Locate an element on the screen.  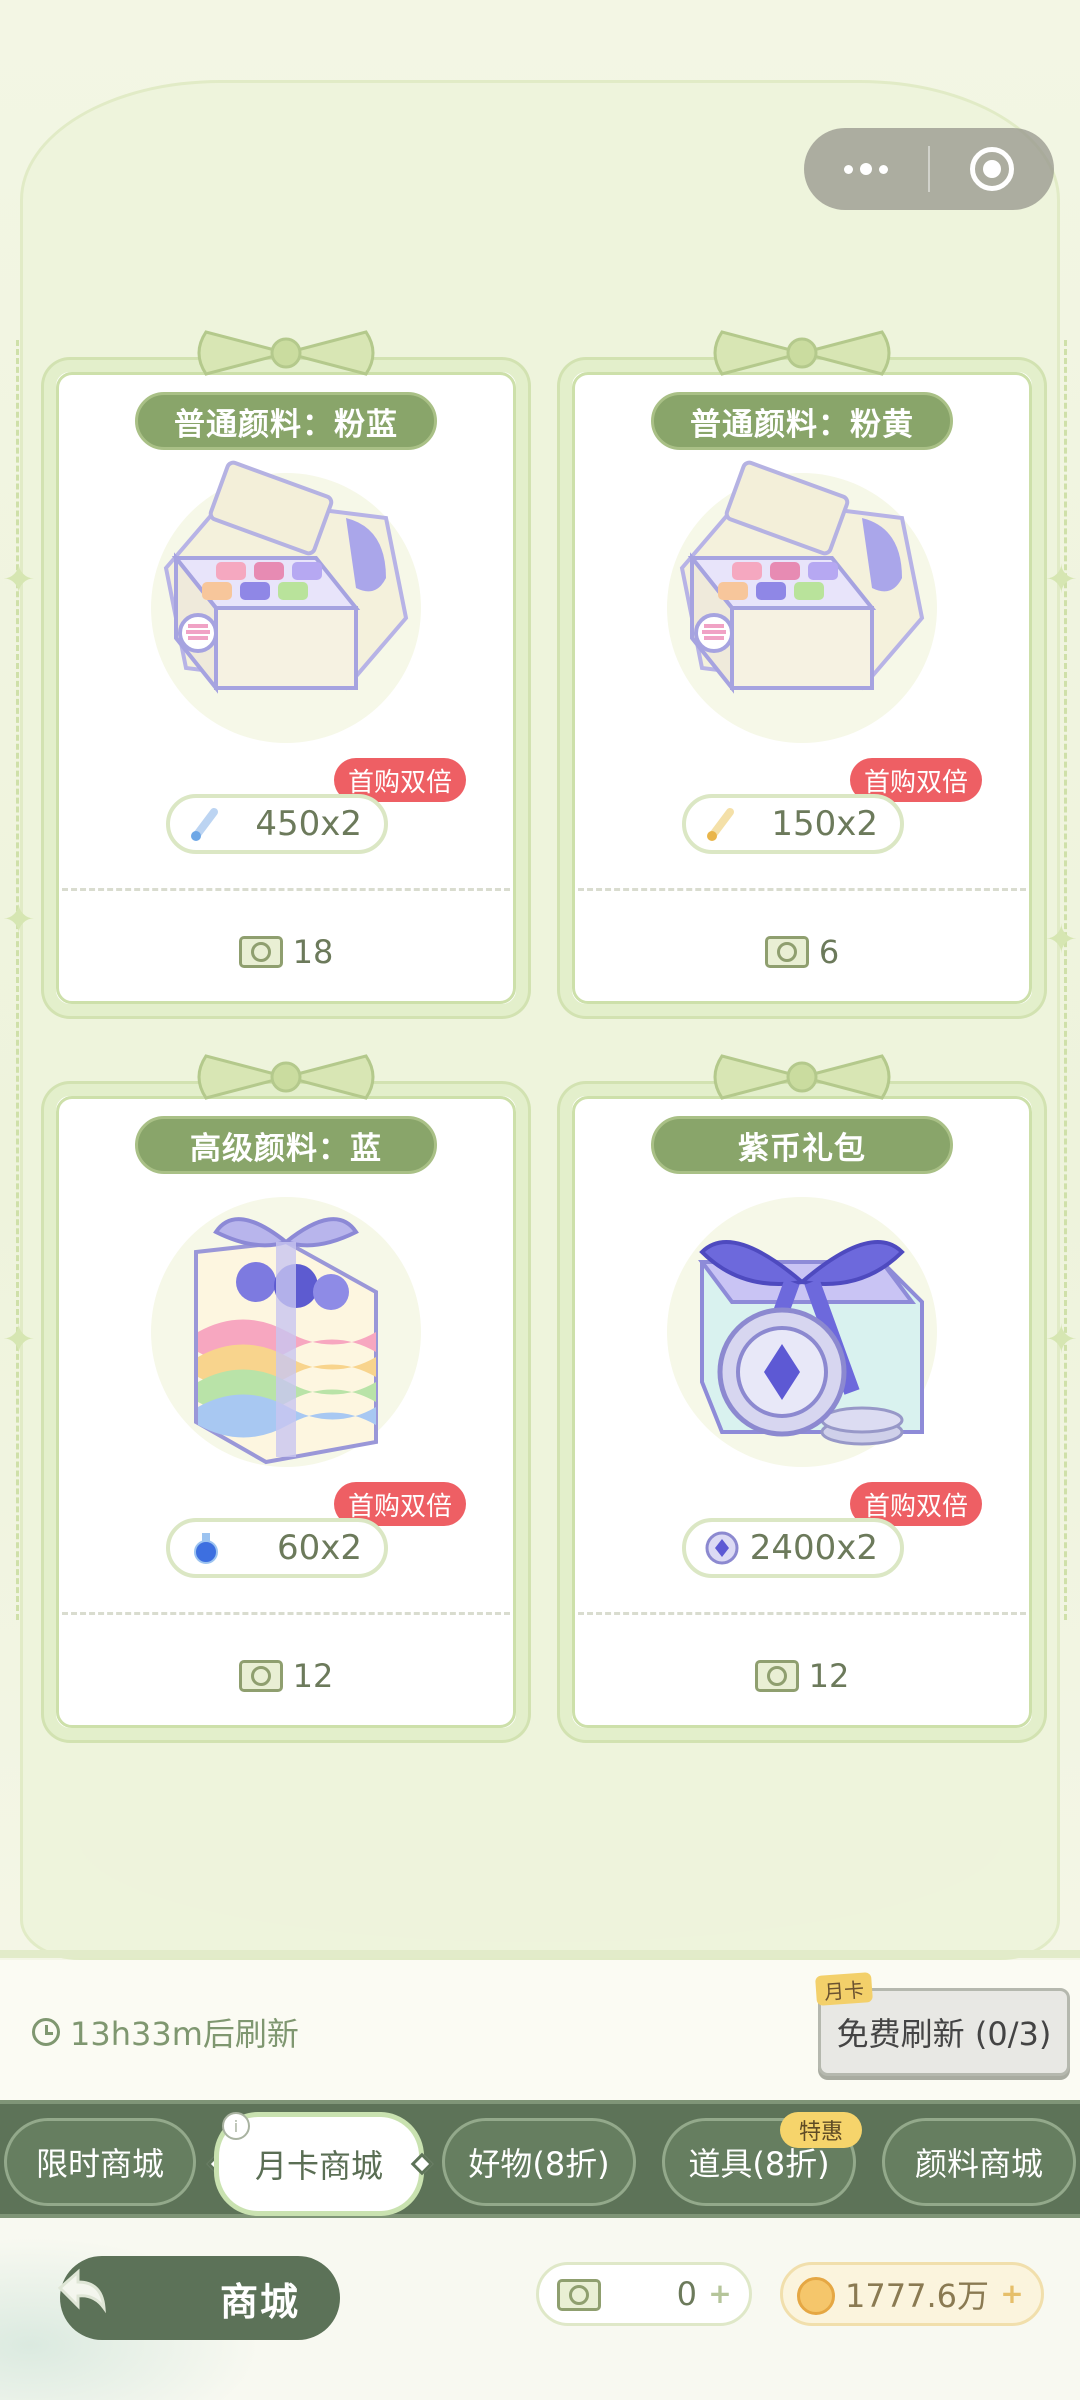
blue-potion-icon is located at coordinates (206, 1548).